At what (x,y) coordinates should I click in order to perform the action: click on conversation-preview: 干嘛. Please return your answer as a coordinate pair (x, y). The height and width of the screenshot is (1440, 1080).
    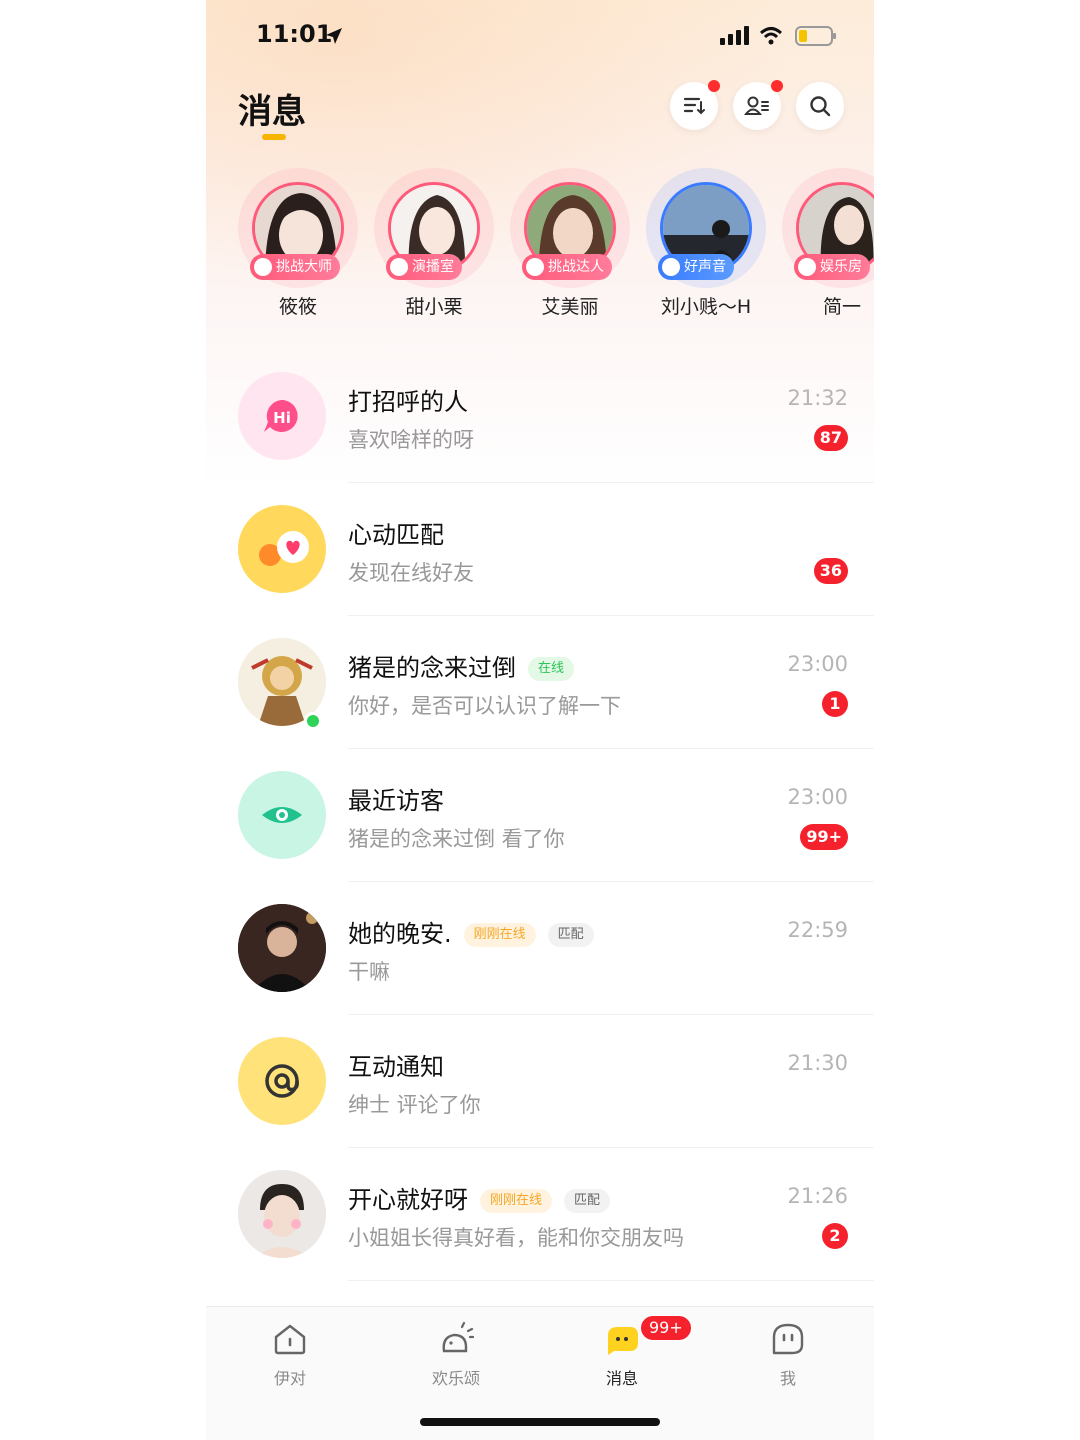
    Looking at the image, I should click on (369, 972).